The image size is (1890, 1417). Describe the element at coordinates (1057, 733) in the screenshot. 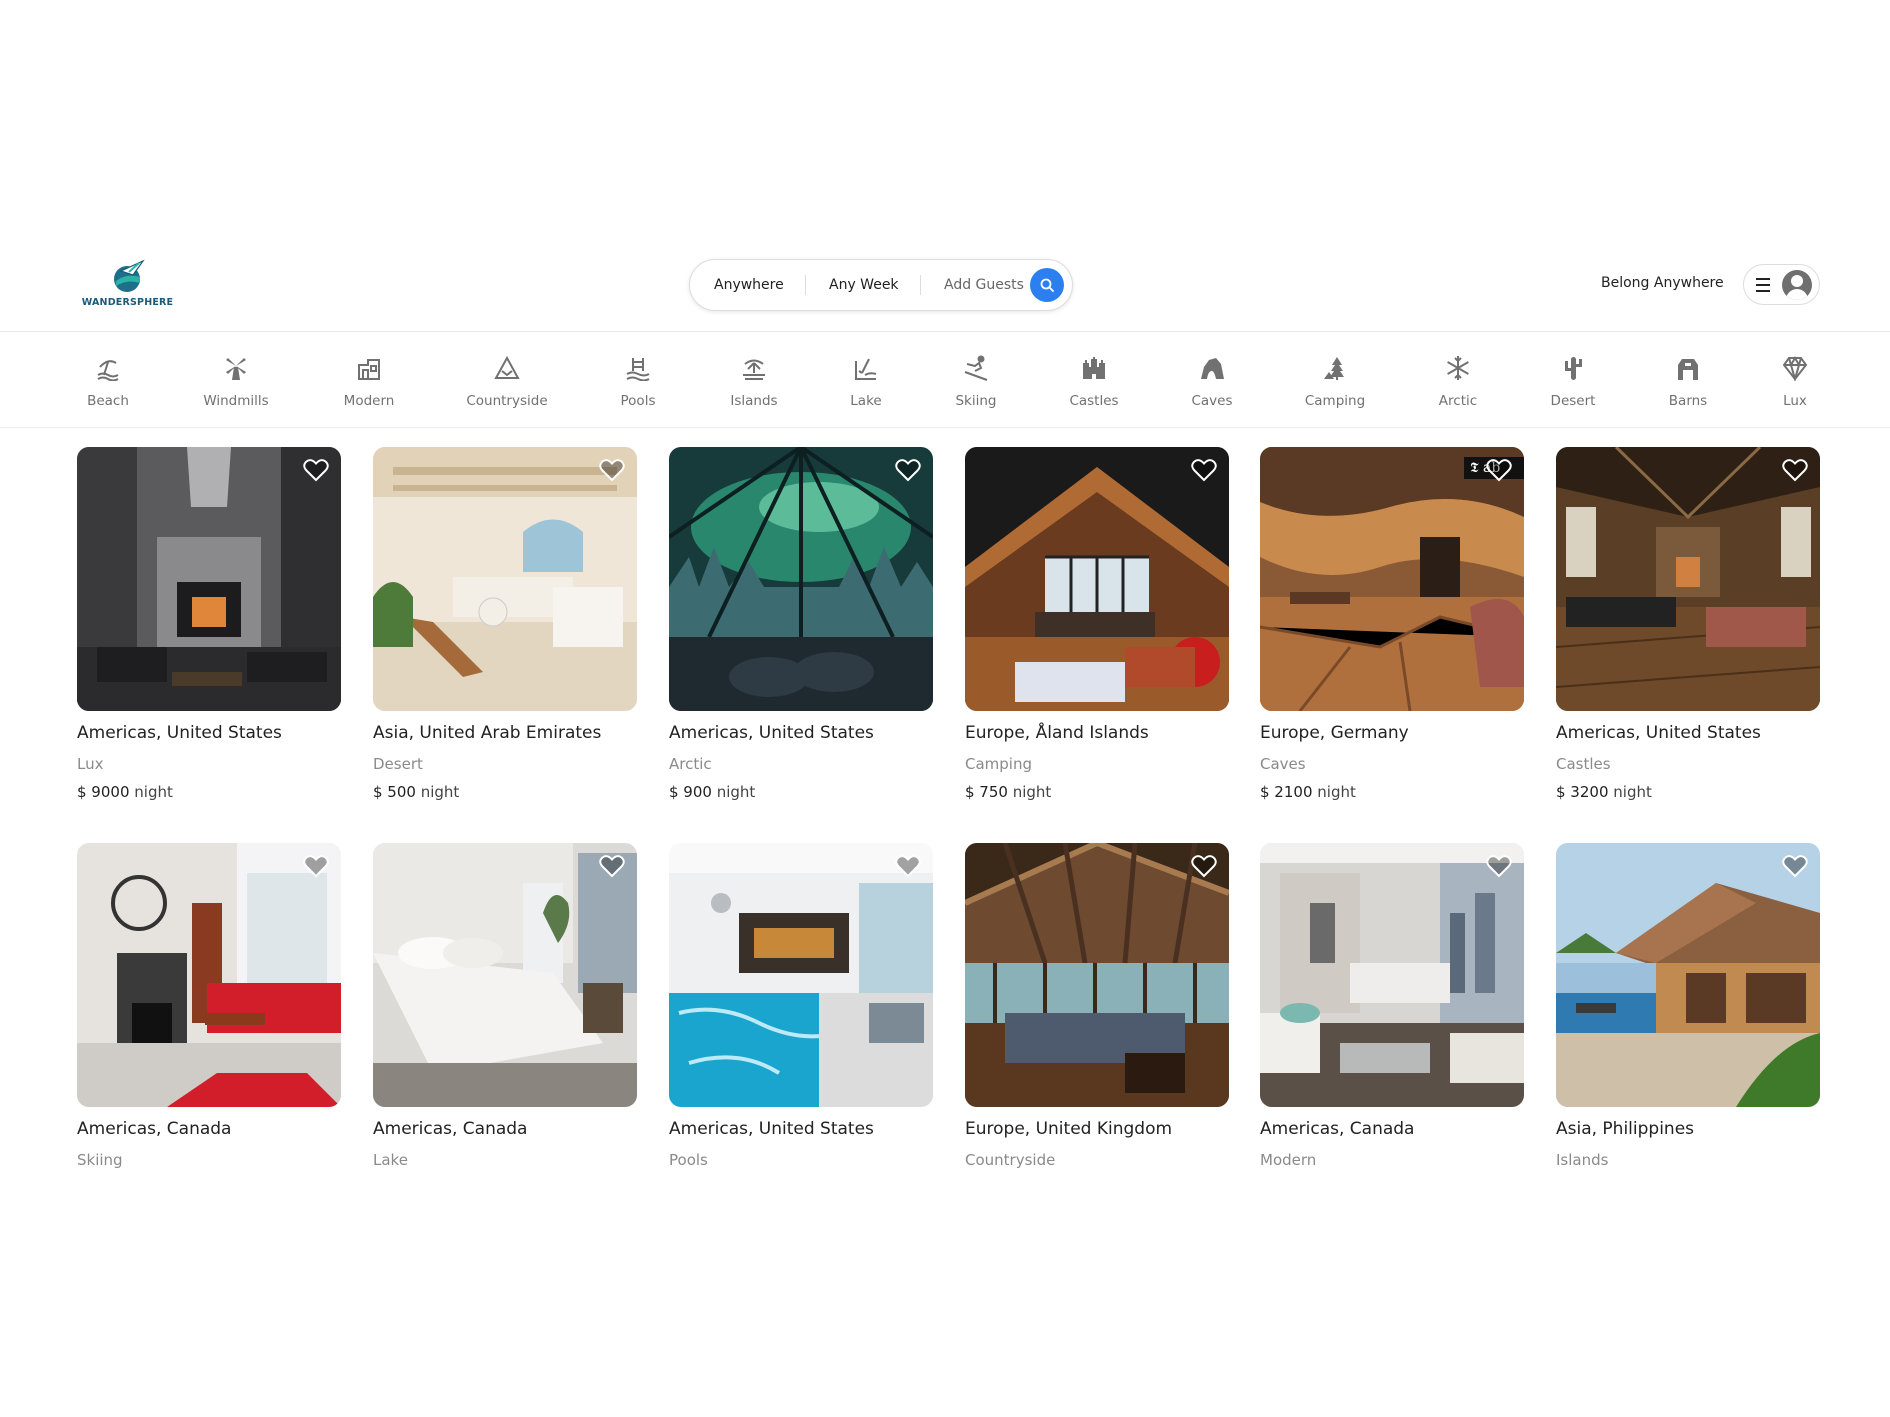

I see `listing-location: Europe, Åland Islands` at that location.